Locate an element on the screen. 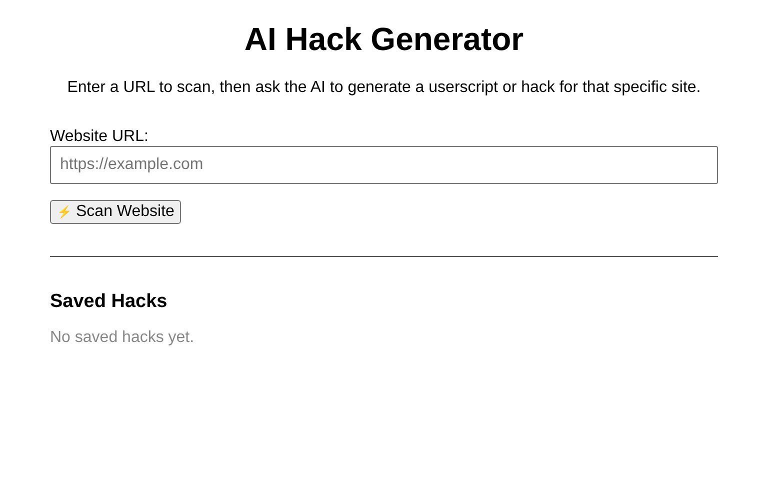 This screenshot has width=768, height=480. empty-message: No saved hacks yet. is located at coordinates (122, 338).